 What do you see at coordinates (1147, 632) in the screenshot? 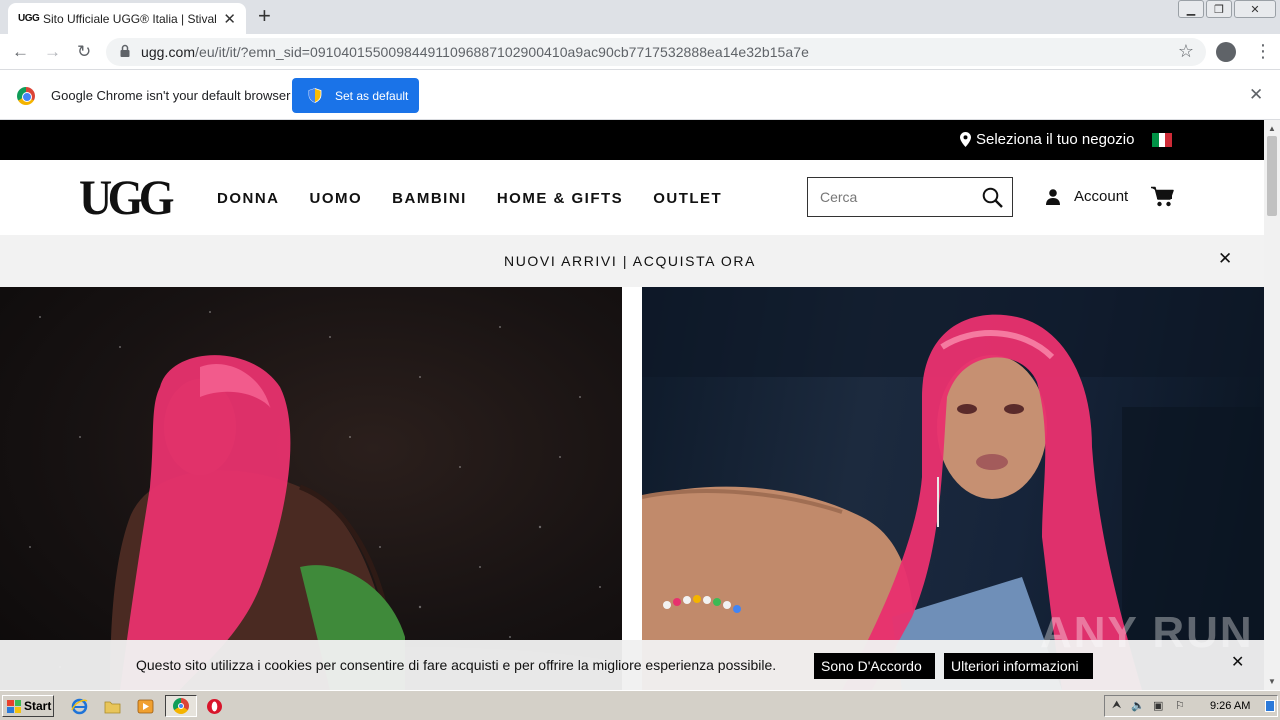
I see `anyrun-watermark: ANY RUN` at bounding box center [1147, 632].